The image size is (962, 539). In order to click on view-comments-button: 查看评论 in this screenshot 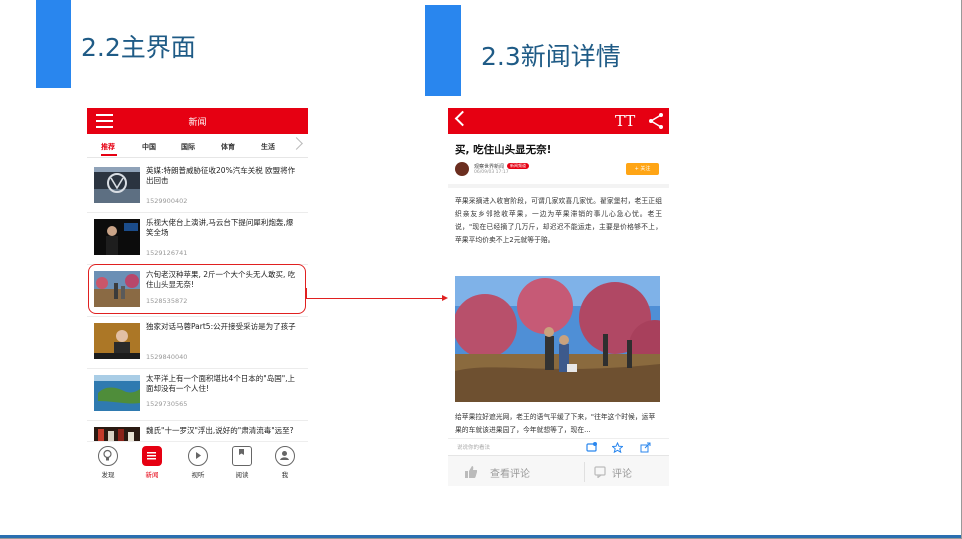, I will do `click(510, 472)`.